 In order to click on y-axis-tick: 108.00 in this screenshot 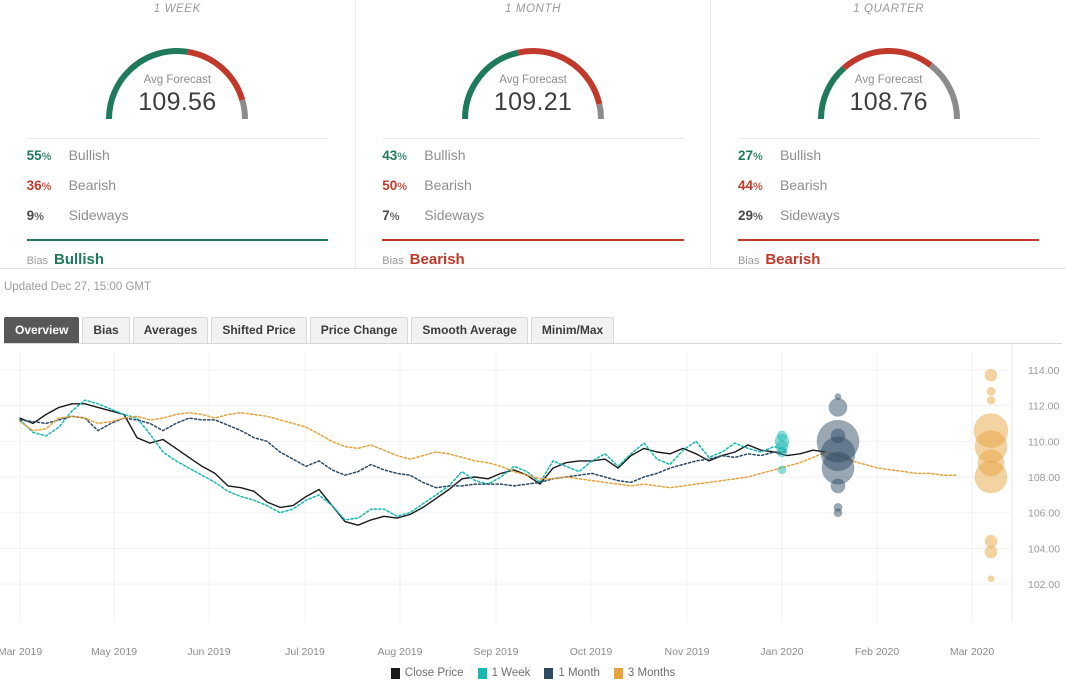, I will do `click(1044, 478)`.